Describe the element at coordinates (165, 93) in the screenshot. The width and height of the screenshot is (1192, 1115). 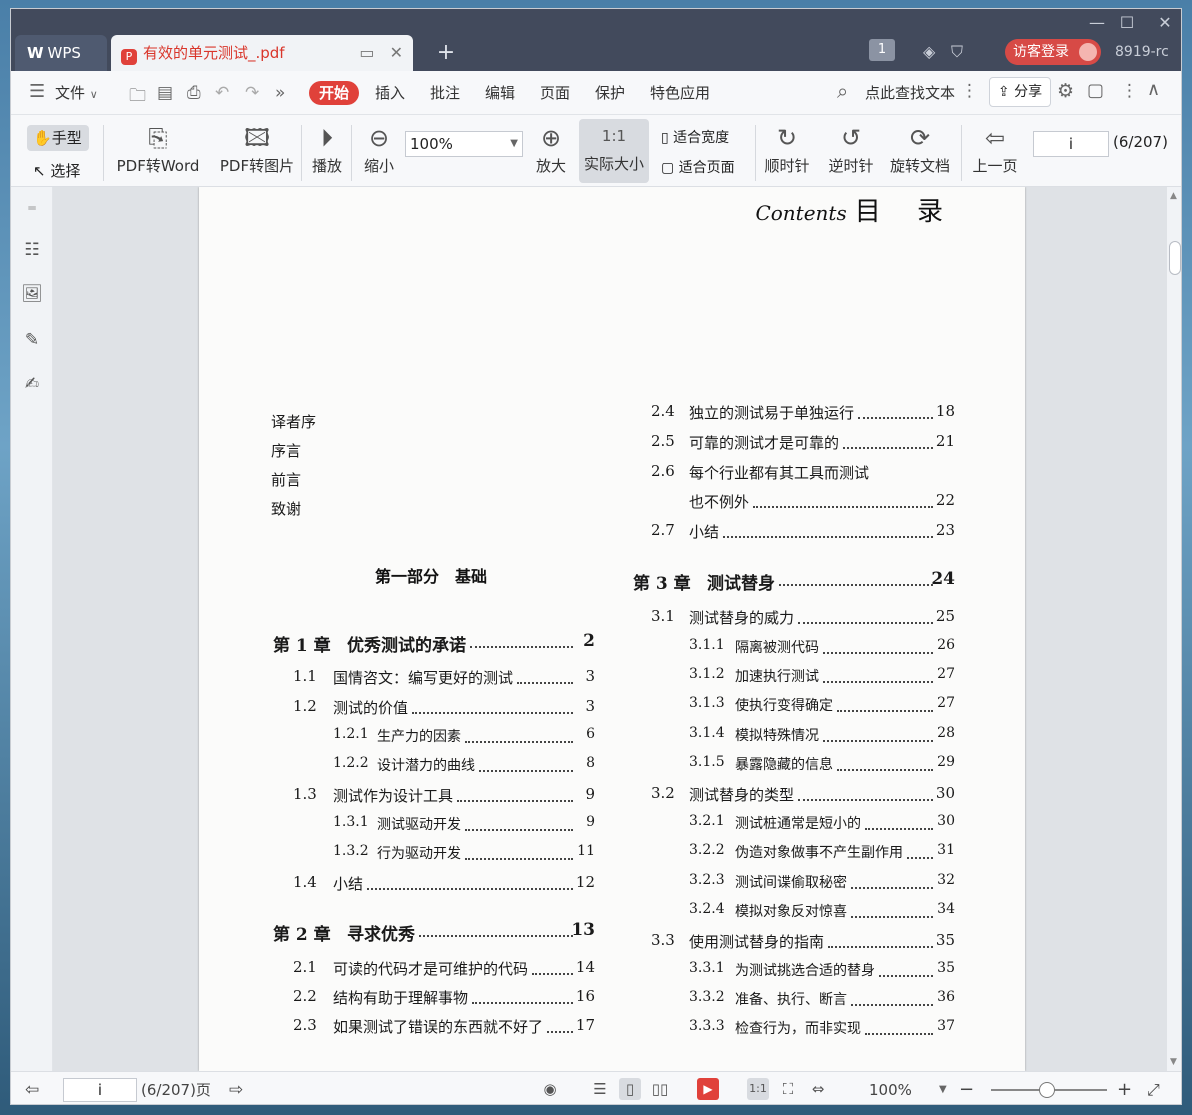
I see `save-icon: ▤` at that location.